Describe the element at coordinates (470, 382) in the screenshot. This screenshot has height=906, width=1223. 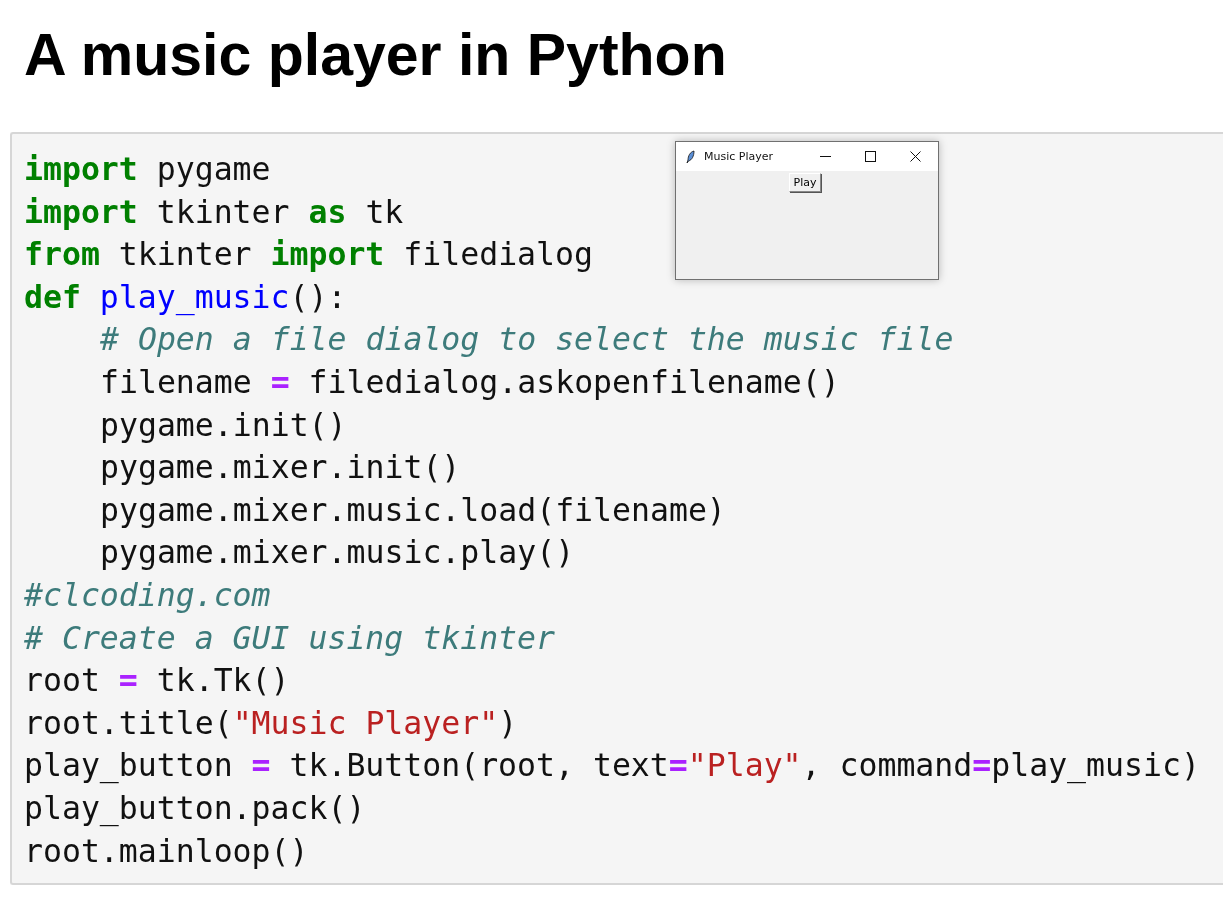
I see `code-line: filename = filedialog.askopenfilename()` at that location.